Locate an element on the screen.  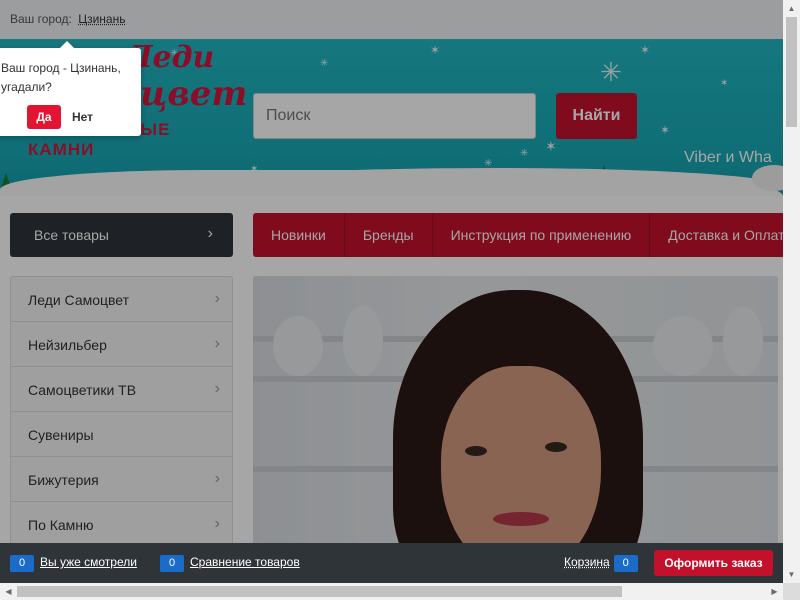
viewed-products: 0 Вы уже смотрели is located at coordinates (73, 563).